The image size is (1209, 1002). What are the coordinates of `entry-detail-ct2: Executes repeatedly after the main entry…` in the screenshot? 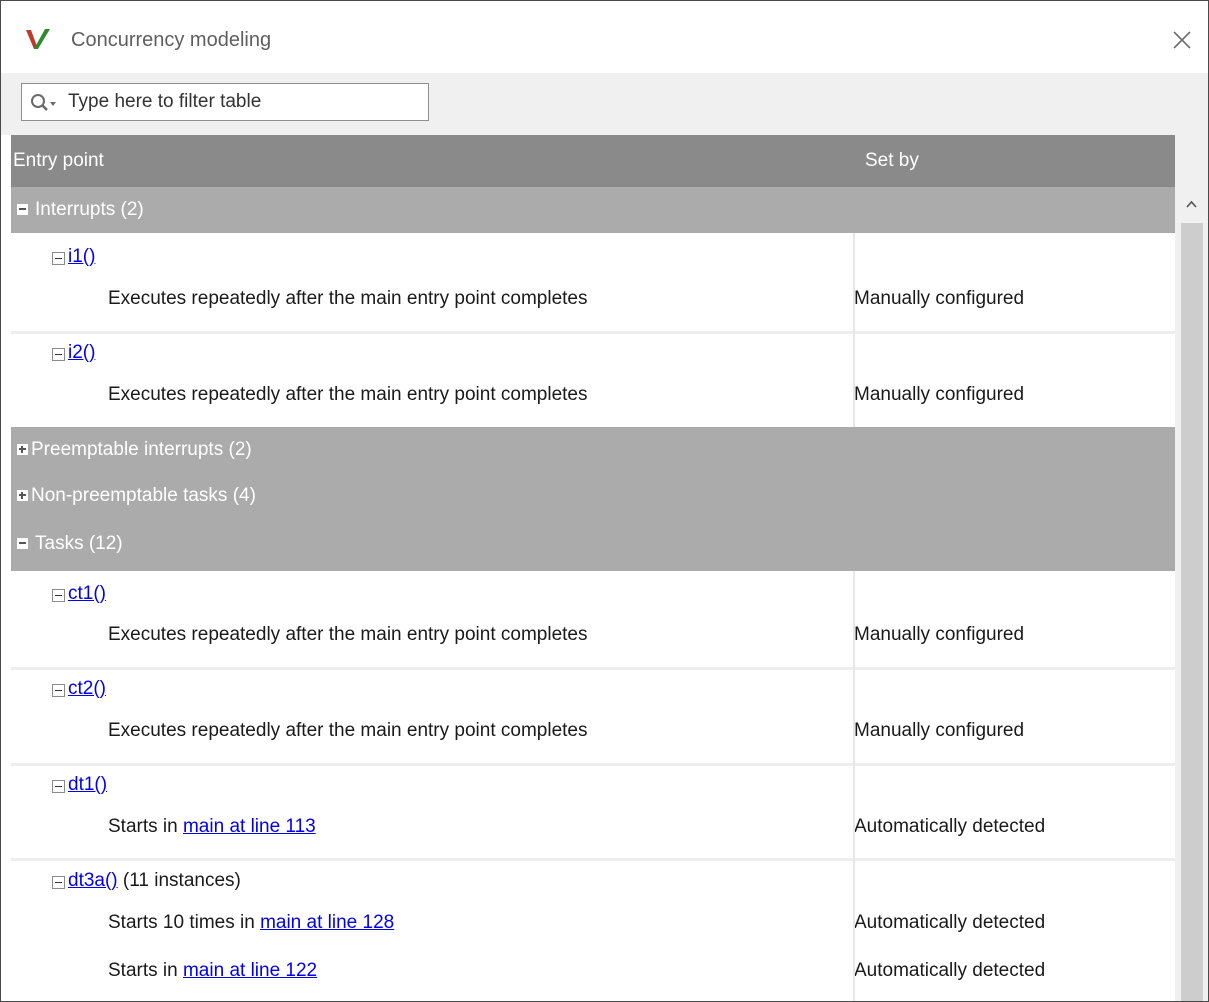 It's located at (348, 730).